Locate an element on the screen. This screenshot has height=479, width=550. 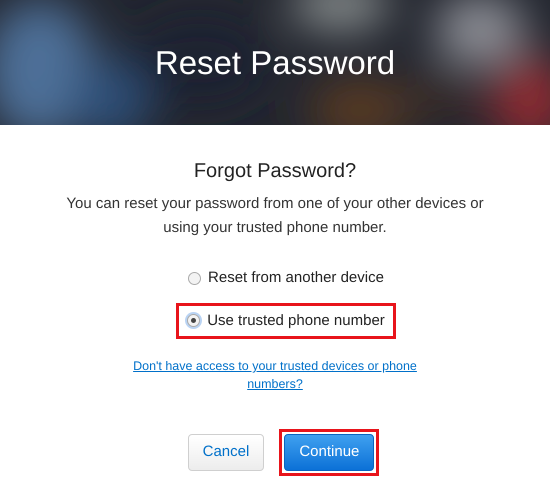
radio-option: Reset from another device is located at coordinates (286, 278).